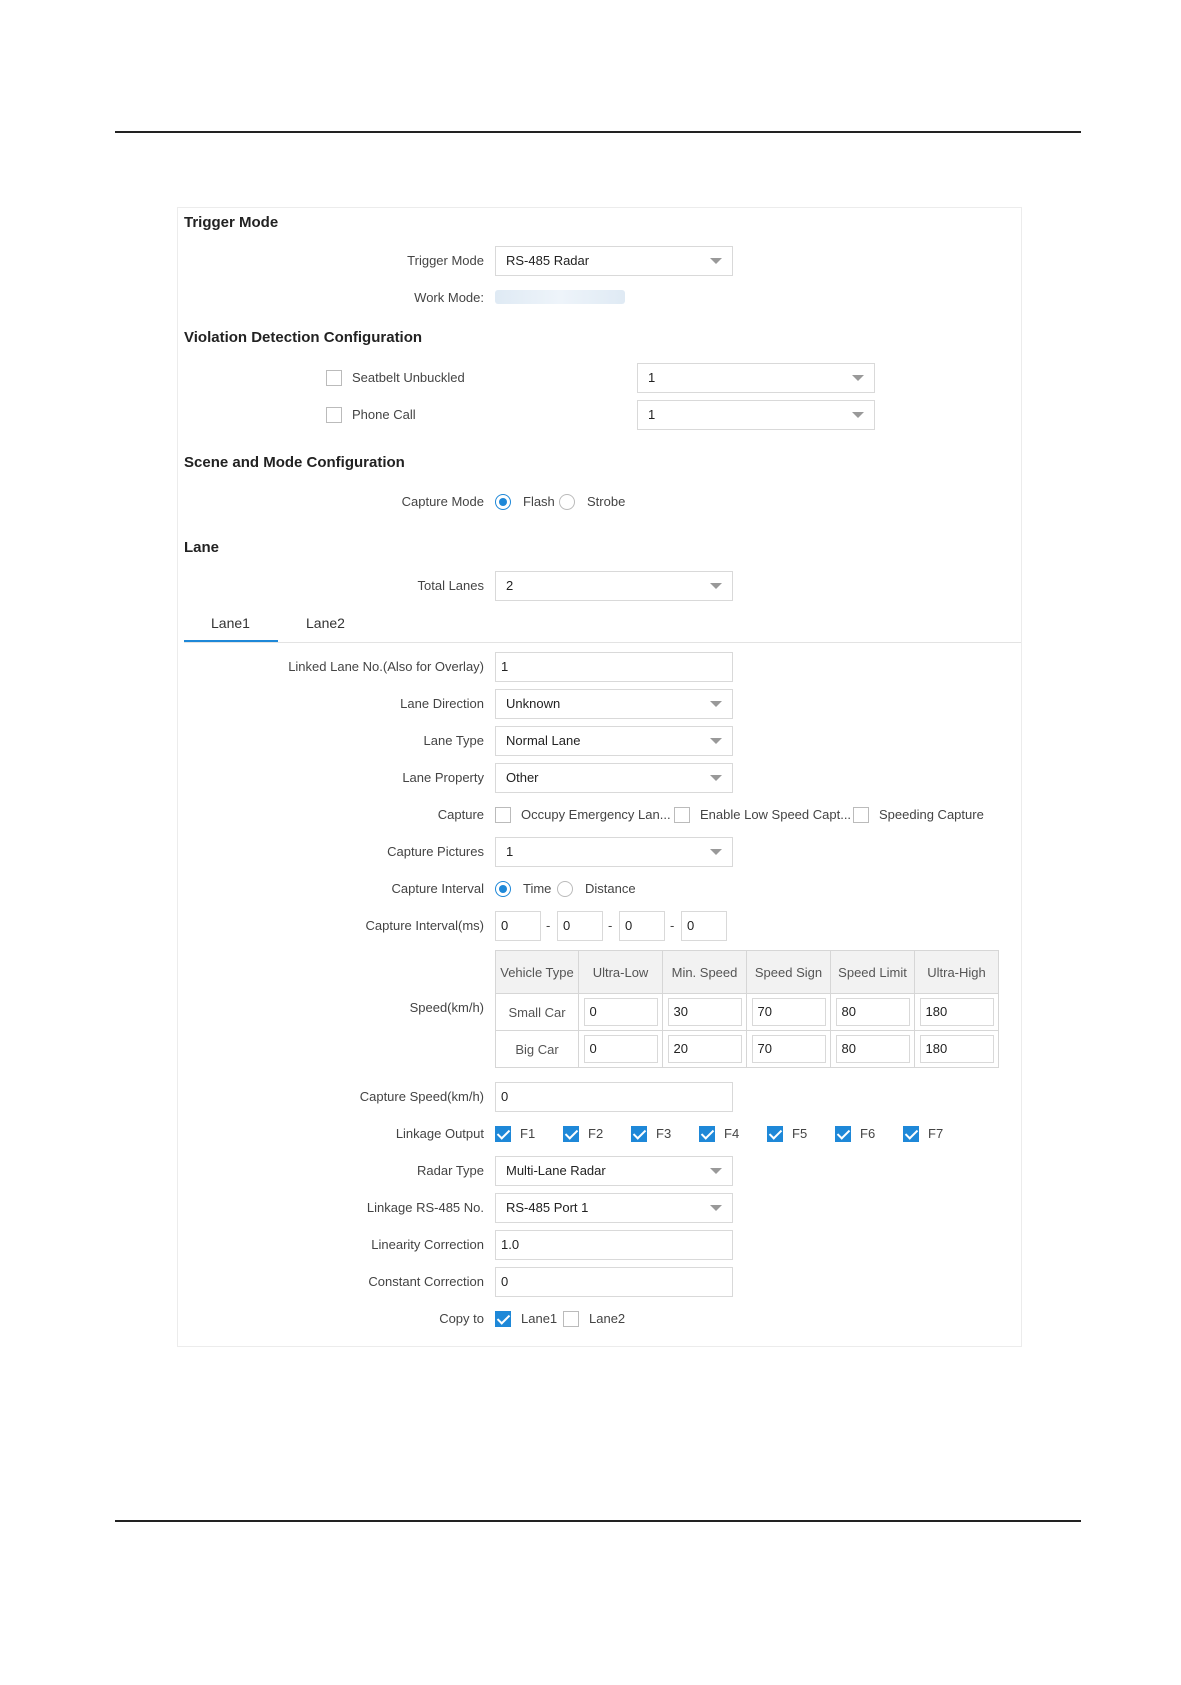 This screenshot has height=1685, width=1181. What do you see at coordinates (503, 889) in the screenshot?
I see `interval-time-radio` at bounding box center [503, 889].